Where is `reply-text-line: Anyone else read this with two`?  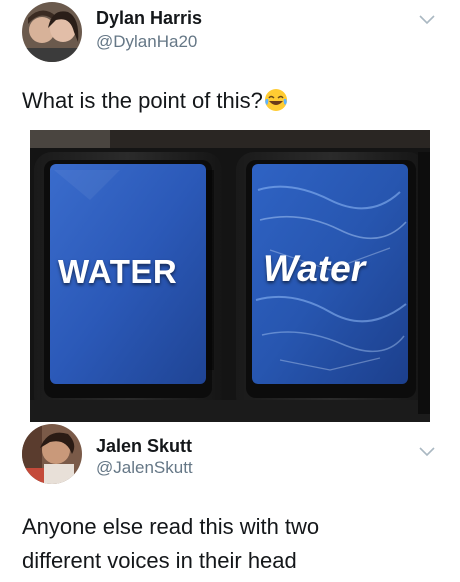
reply-text-line: Anyone else read this with two is located at coordinates (171, 526).